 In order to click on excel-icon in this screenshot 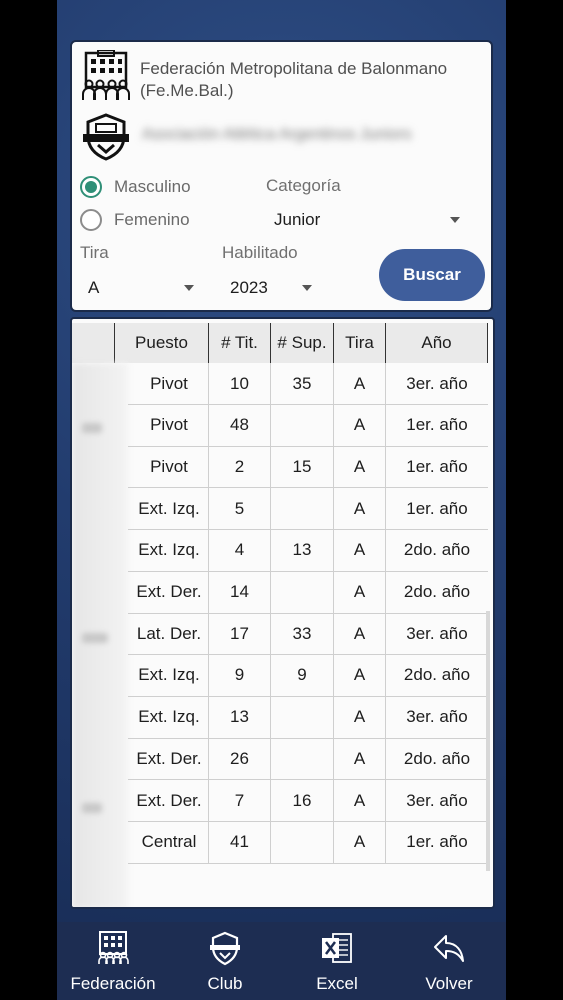, I will do `click(337, 948)`.